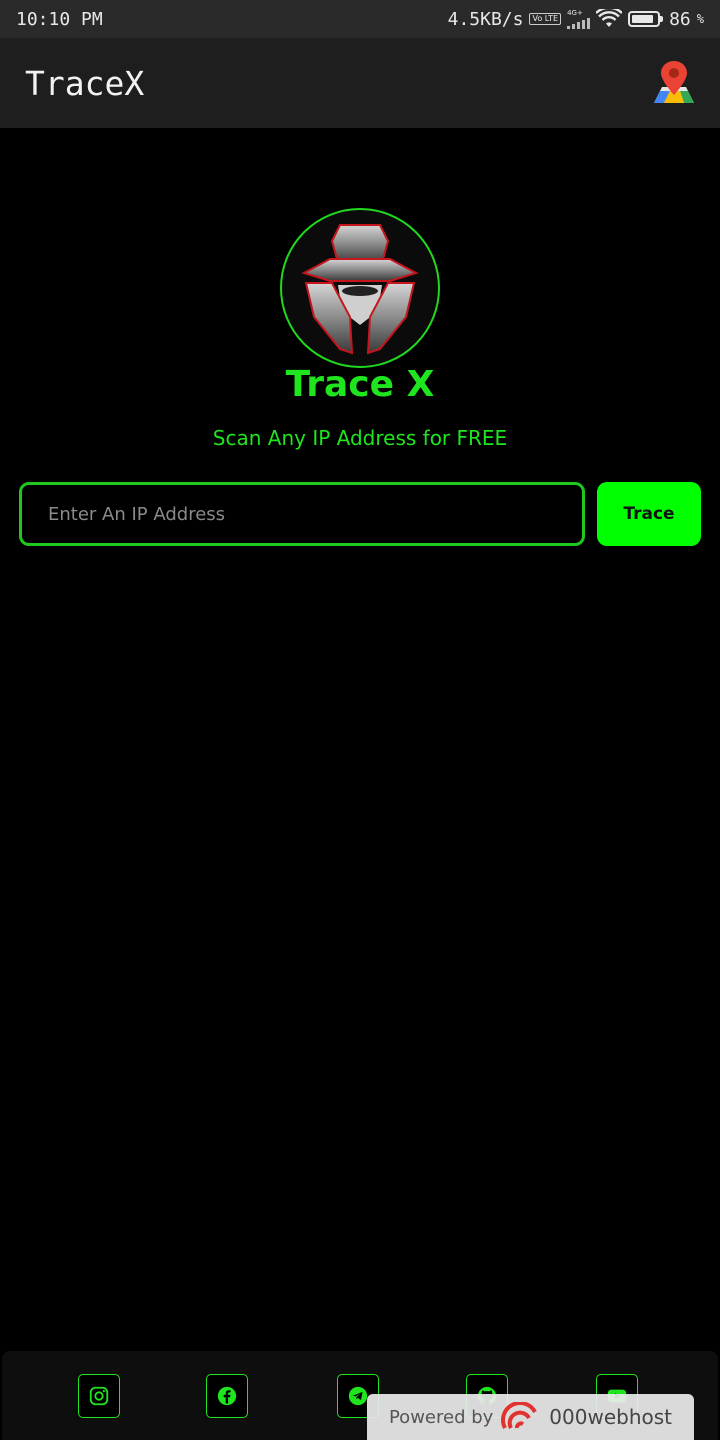 The height and width of the screenshot is (1440, 720). Describe the element at coordinates (360, 83) in the screenshot. I see `app-bar: TraceX` at that location.